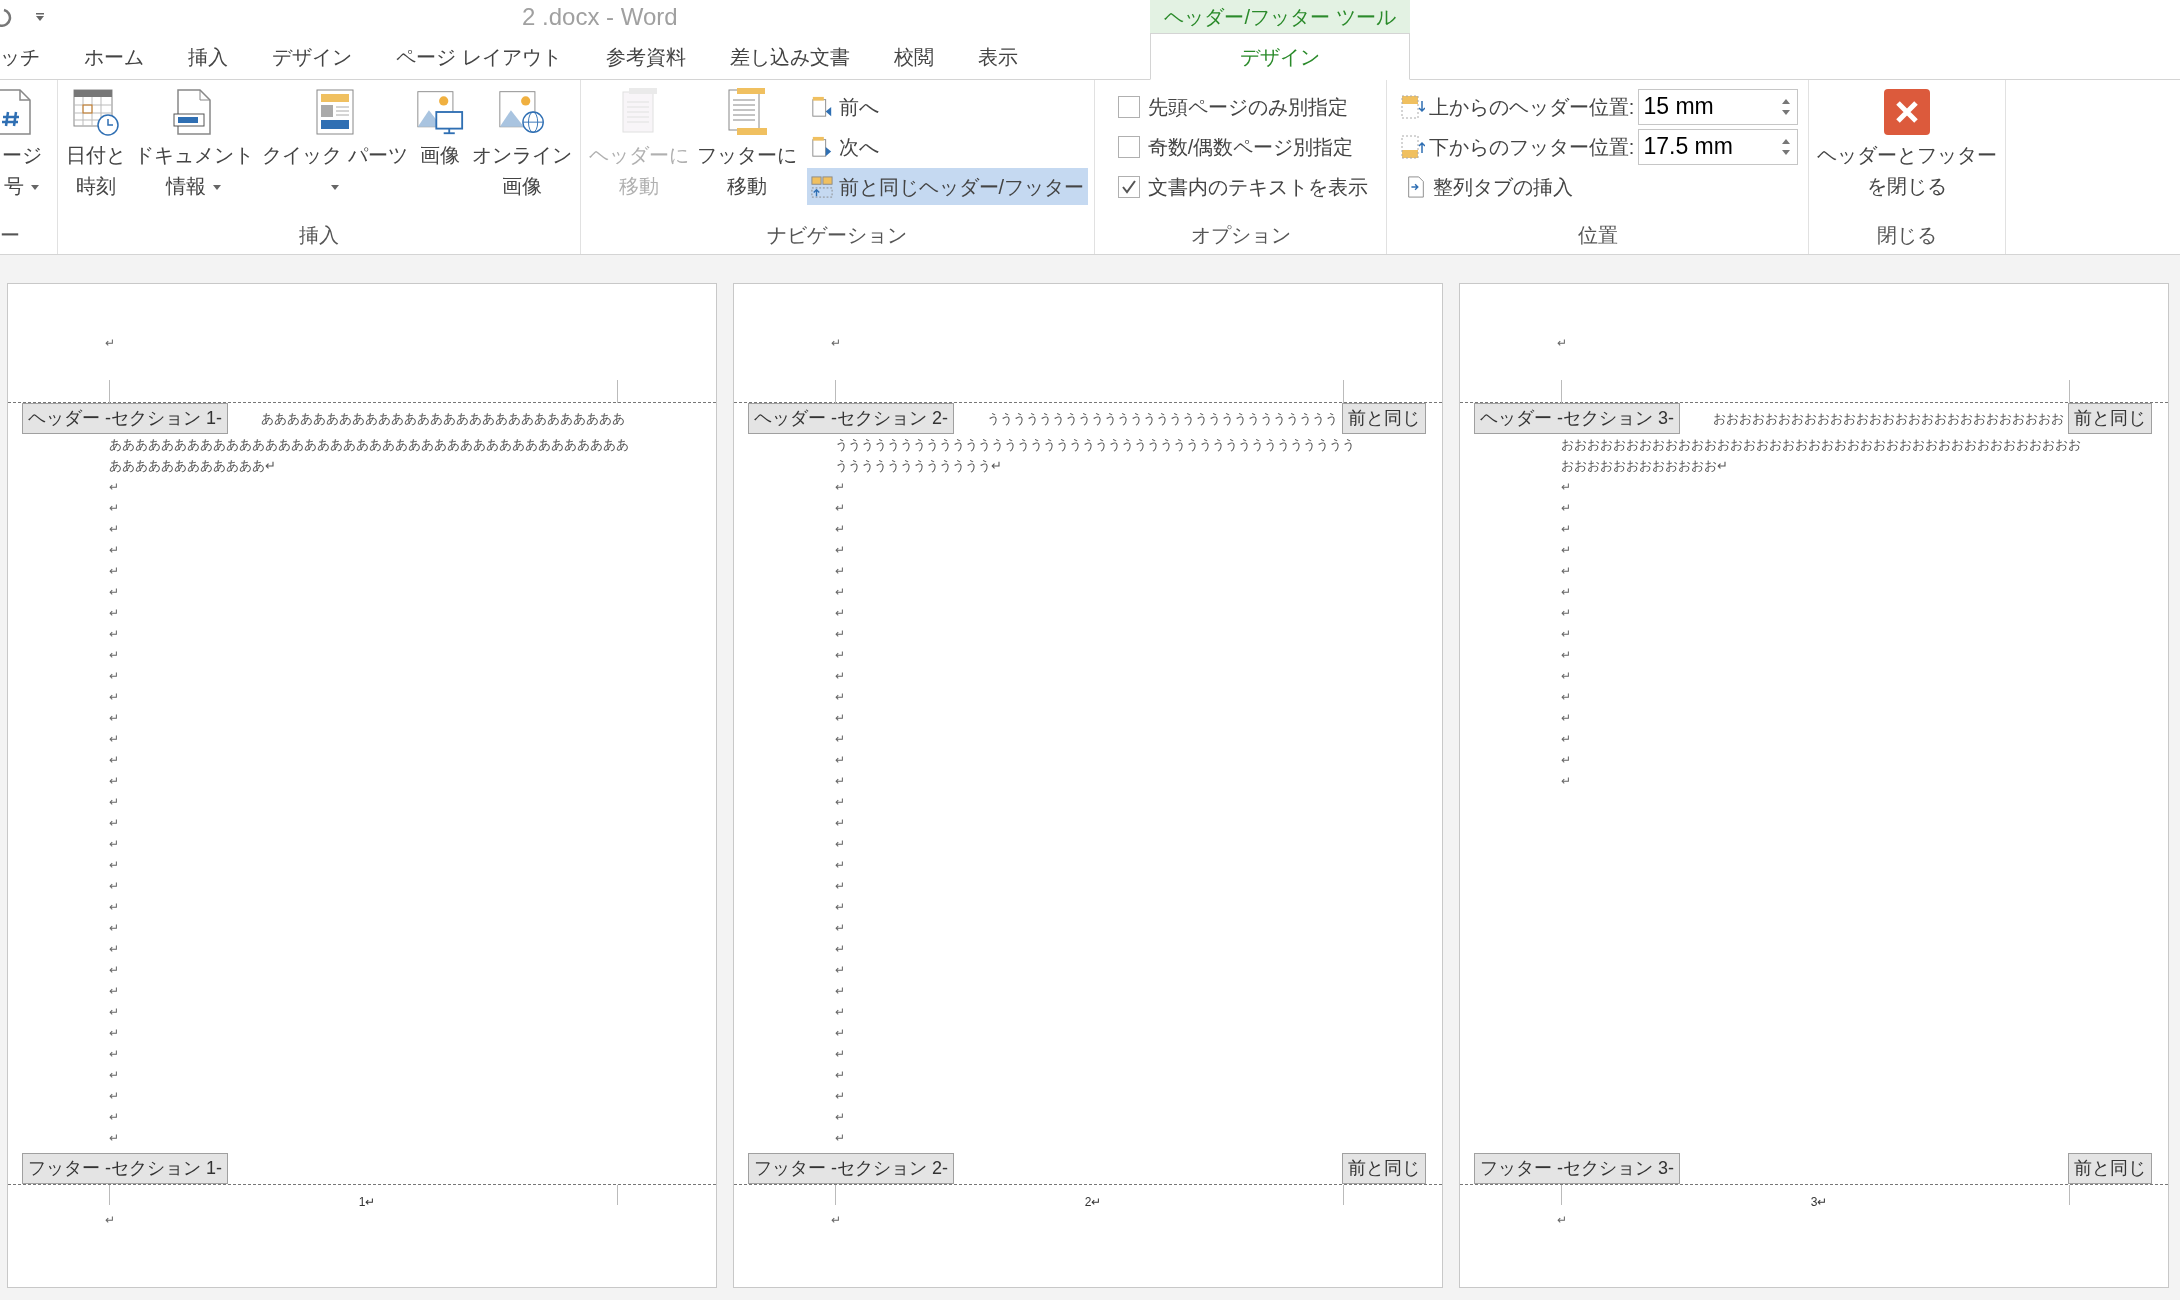 The height and width of the screenshot is (1300, 2180). What do you see at coordinates (1888, 419) in the screenshot?
I see `body-text-line: おおおおおおおおおおおおおおおおおおおおおおおおおおお` at bounding box center [1888, 419].